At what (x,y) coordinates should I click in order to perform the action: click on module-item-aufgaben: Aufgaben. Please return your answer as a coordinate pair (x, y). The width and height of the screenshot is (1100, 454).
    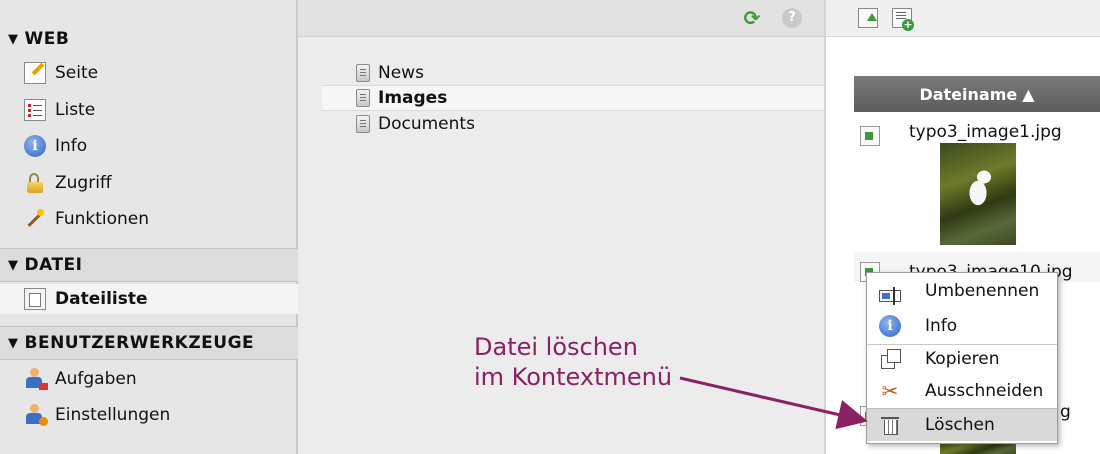
    Looking at the image, I should click on (154, 379).